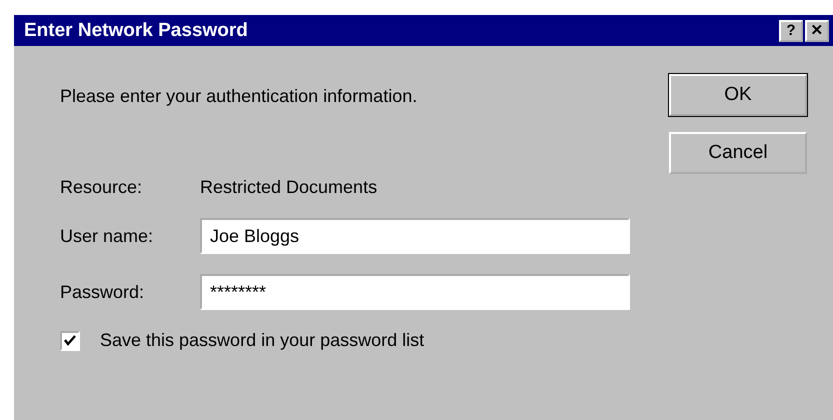  I want to click on resource-label: Resource:, so click(102, 187).